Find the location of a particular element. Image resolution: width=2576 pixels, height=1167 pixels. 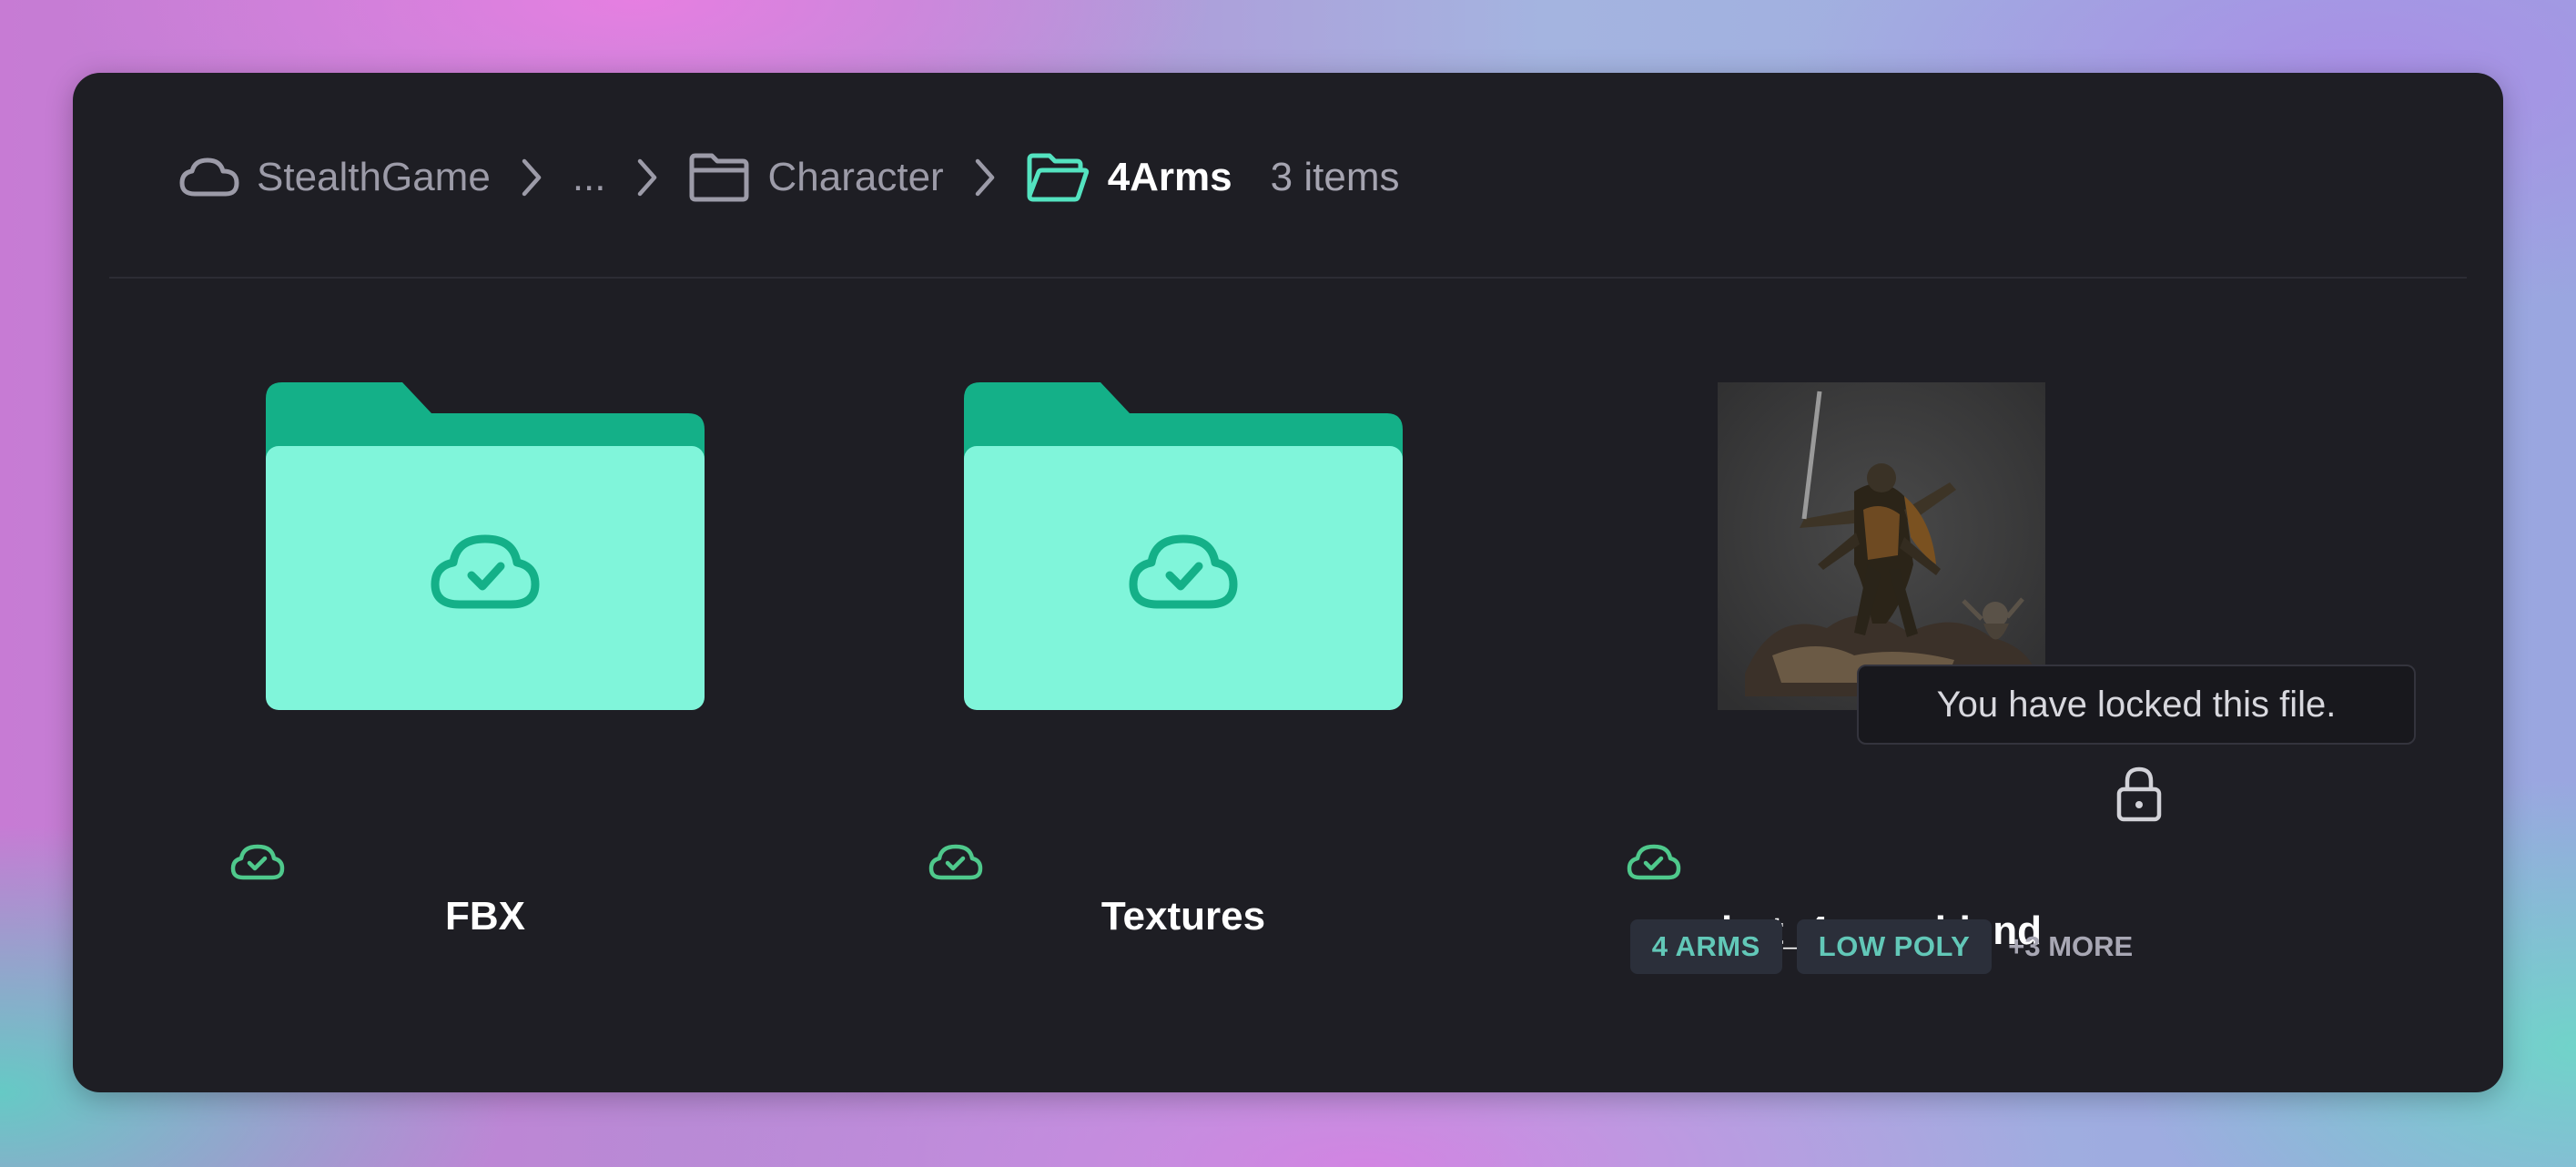

item-name: Textures is located at coordinates (1183, 916).